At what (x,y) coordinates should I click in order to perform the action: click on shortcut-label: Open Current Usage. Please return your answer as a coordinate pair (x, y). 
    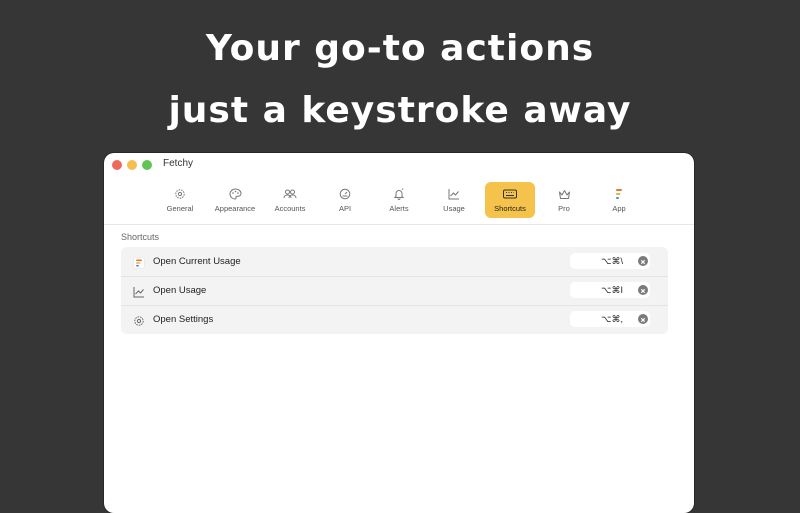
    Looking at the image, I should click on (197, 261).